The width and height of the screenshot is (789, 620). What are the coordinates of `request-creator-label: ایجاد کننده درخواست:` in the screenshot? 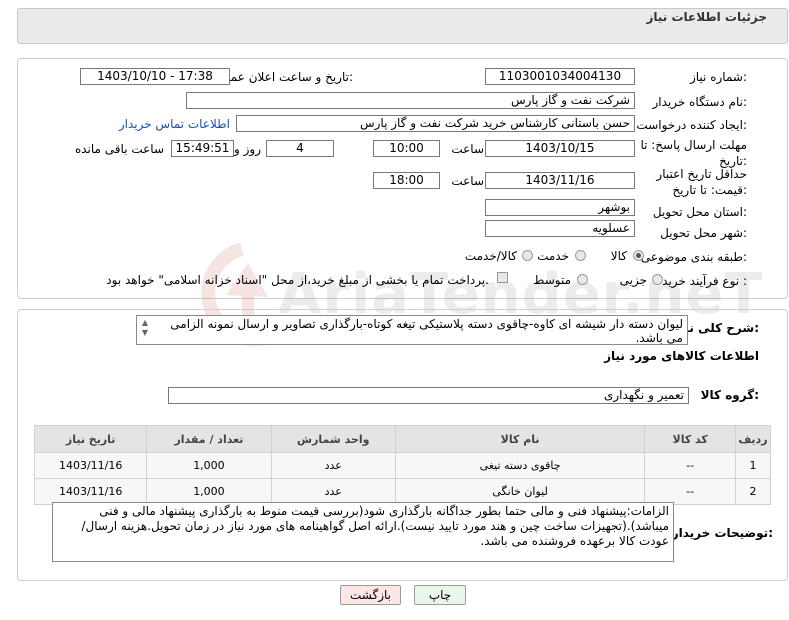 It's located at (691, 125).